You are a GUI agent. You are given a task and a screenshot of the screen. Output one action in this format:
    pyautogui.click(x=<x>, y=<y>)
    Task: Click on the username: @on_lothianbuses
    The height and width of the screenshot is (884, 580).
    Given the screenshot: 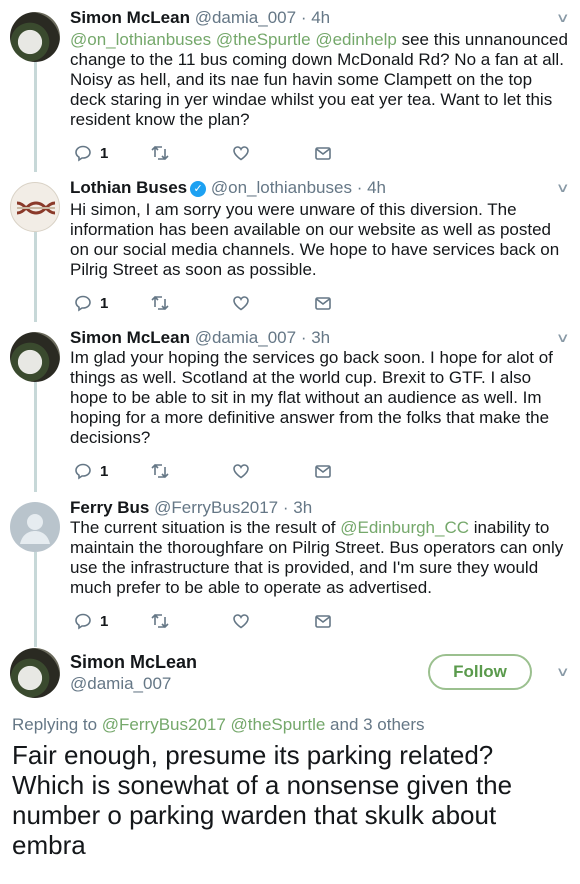 What is the action you would take?
    pyautogui.click(x=281, y=187)
    